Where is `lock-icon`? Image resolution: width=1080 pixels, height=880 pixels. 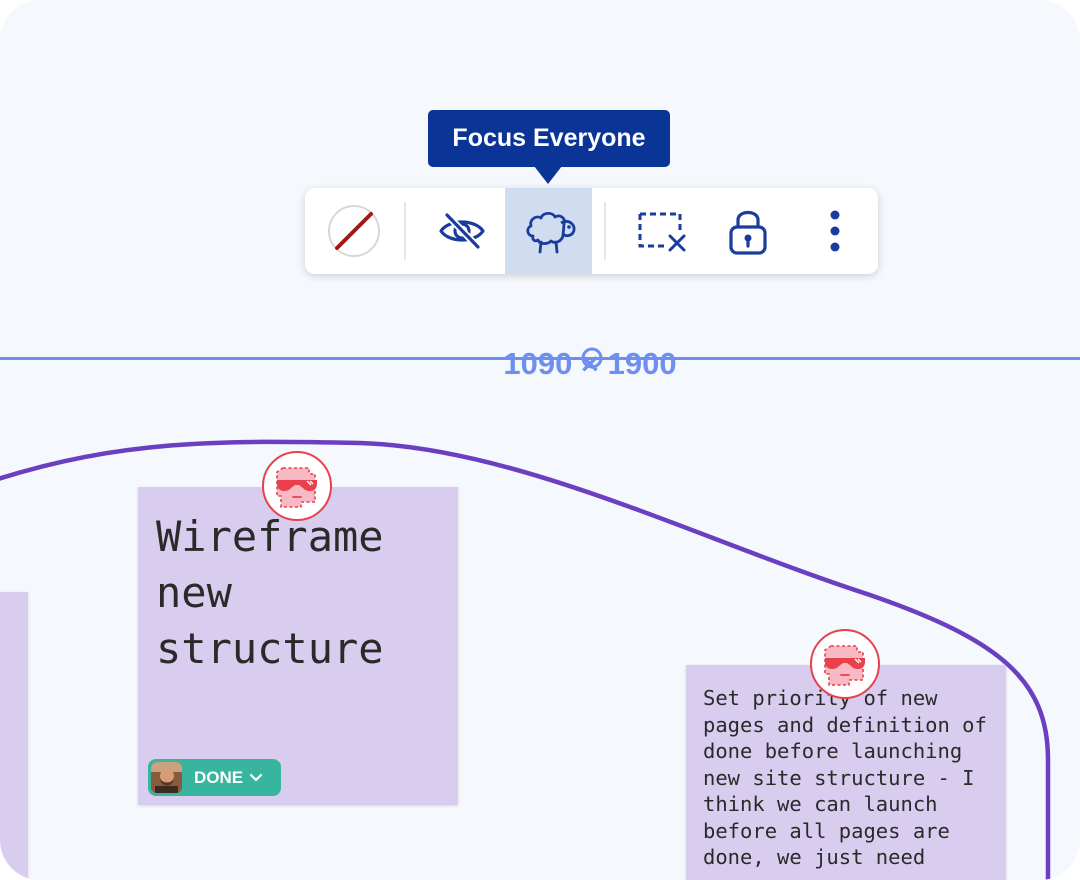
lock-icon is located at coordinates (748, 232).